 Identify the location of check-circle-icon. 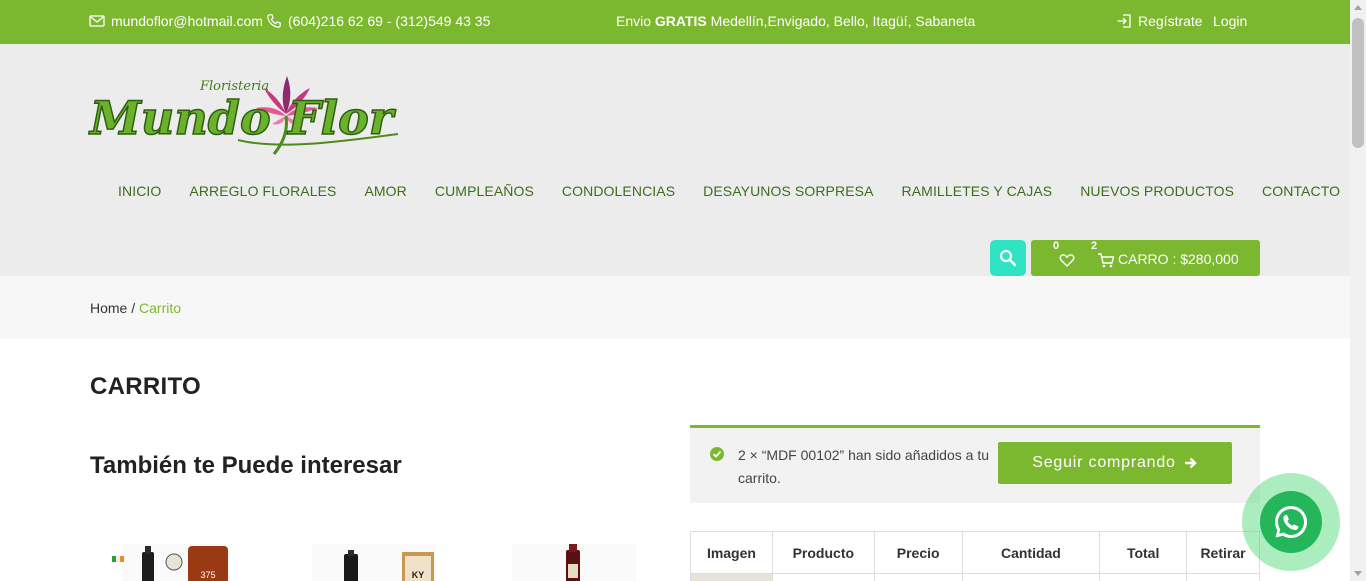
(717, 454).